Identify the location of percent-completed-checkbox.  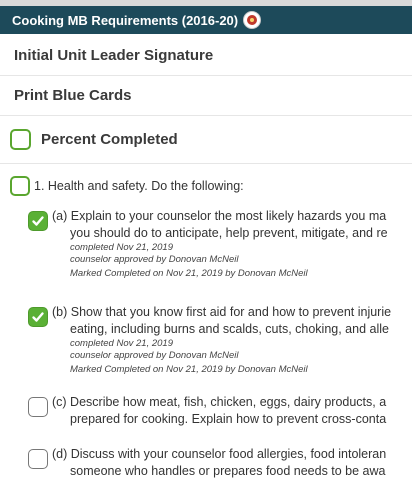
(20, 139).